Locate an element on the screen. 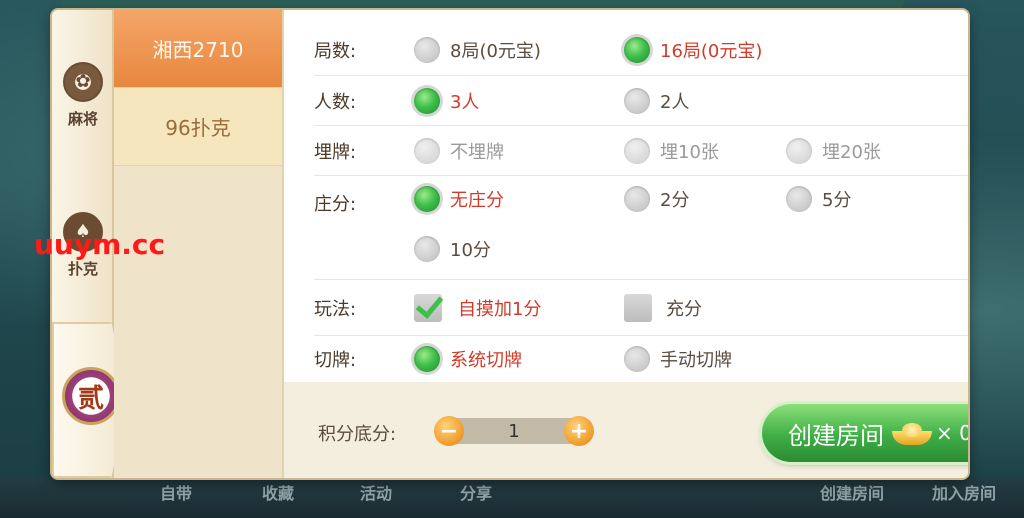 Image resolution: width=1024 pixels, height=518 pixels. option-label: 10分 is located at coordinates (470, 250).